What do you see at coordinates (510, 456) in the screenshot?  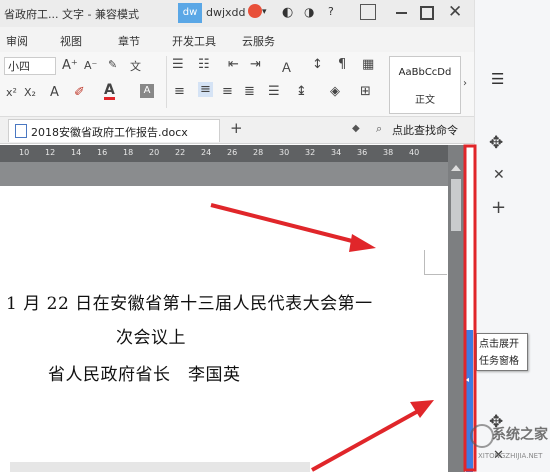 I see `watermark-url: XITONGZHIJIA.NET` at bounding box center [510, 456].